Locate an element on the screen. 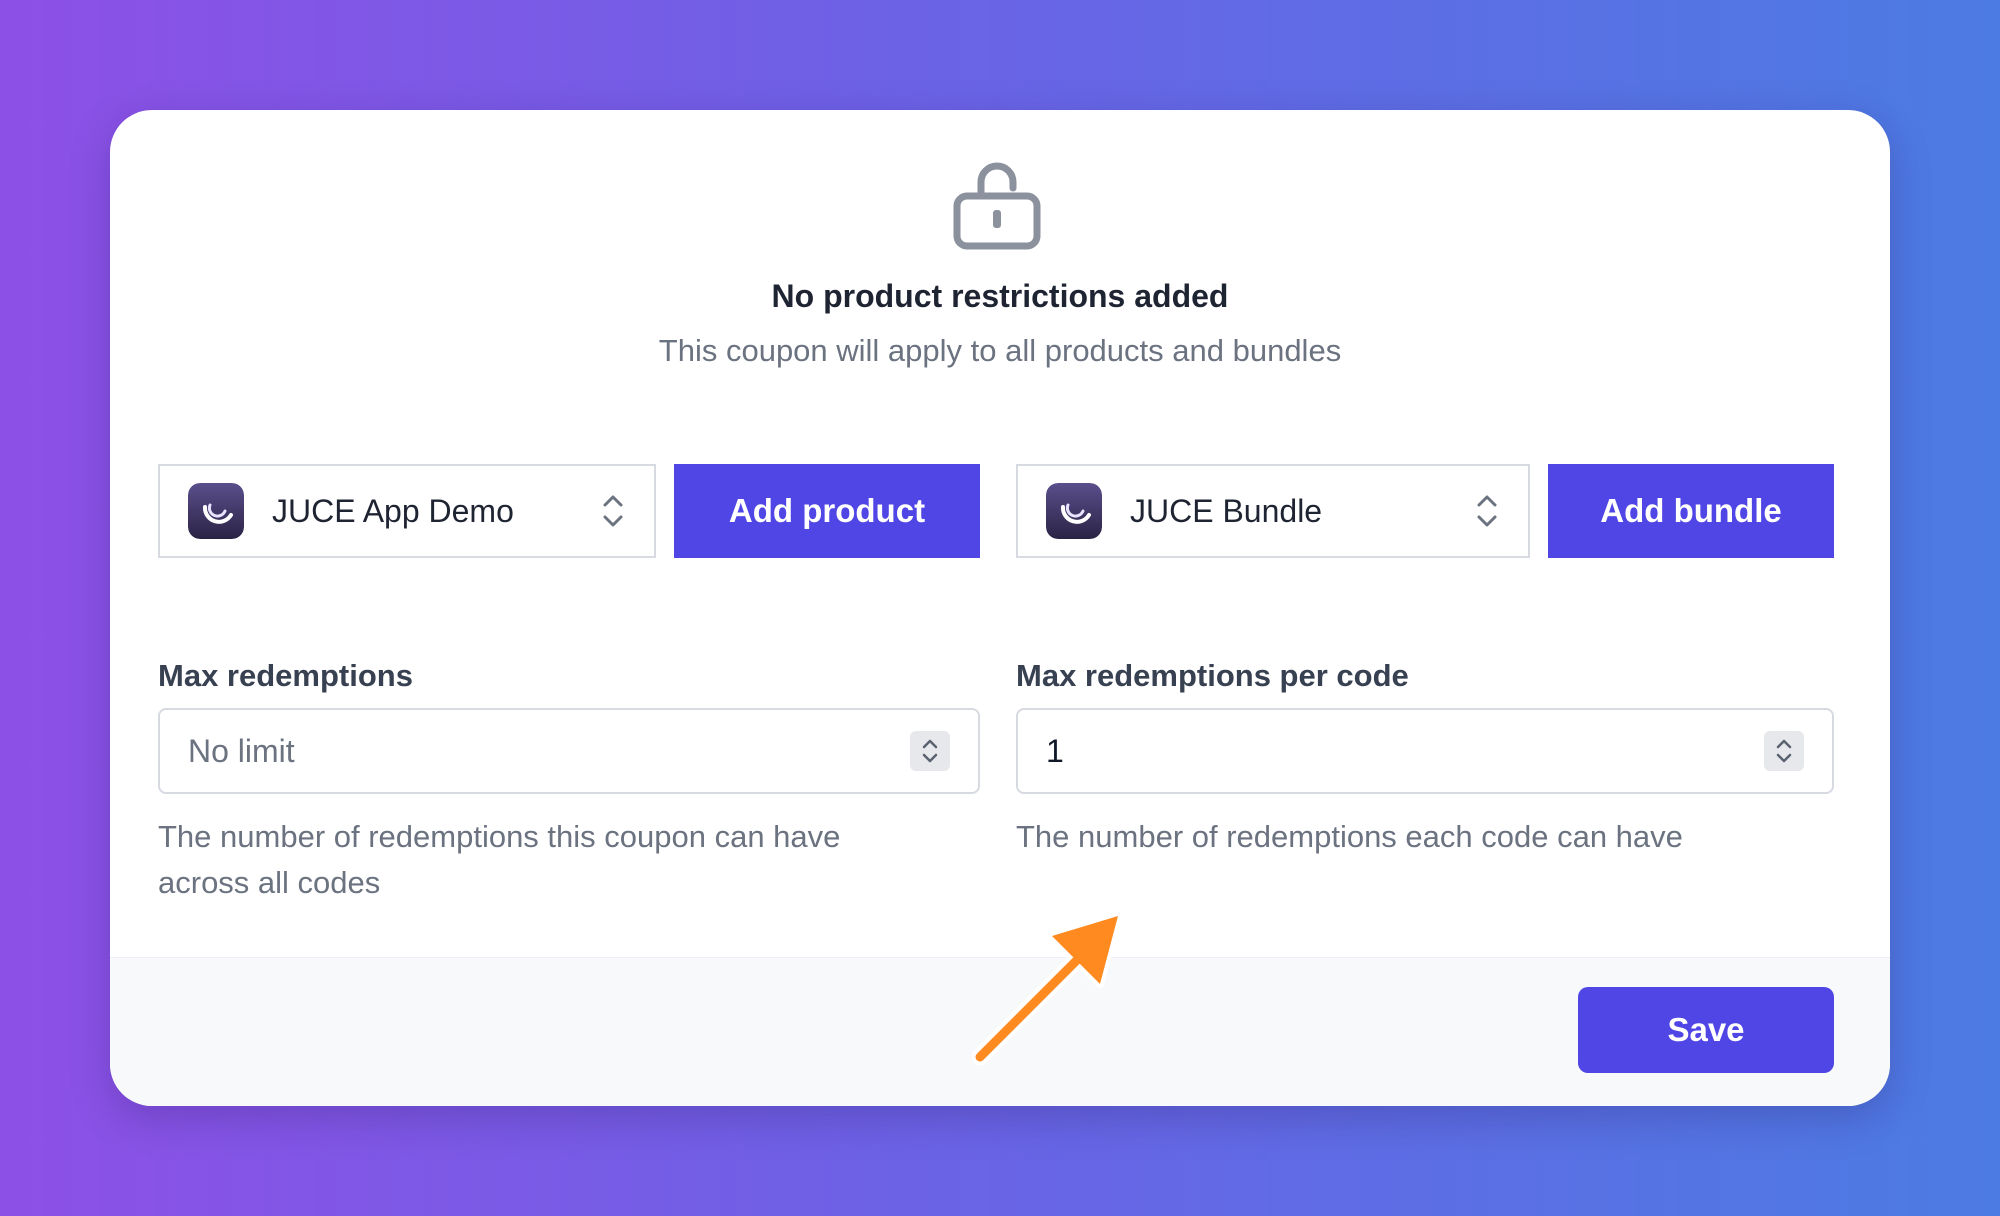  max-redemptions-per-code-label: Max redemptions per code is located at coordinates (1212, 675).